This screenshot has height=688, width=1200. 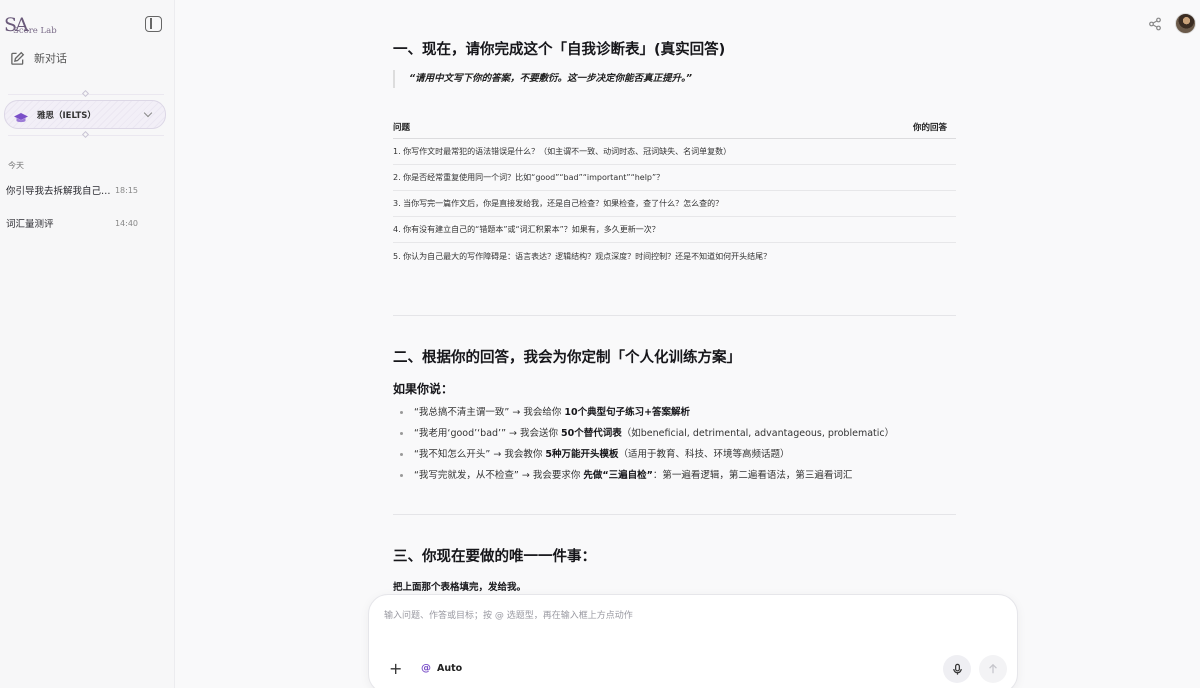 I want to click on subheading: 如果你说：, so click(x=423, y=389).